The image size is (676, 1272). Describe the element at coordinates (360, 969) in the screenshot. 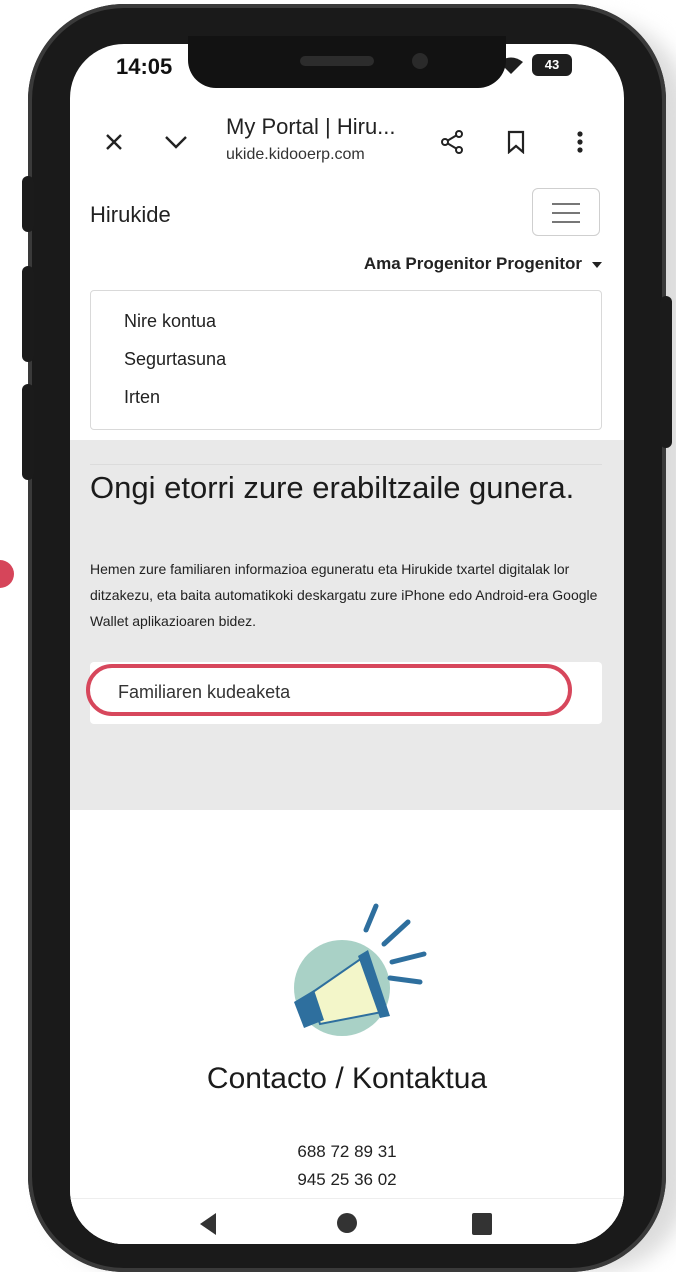

I see `megaphone-icon` at that location.